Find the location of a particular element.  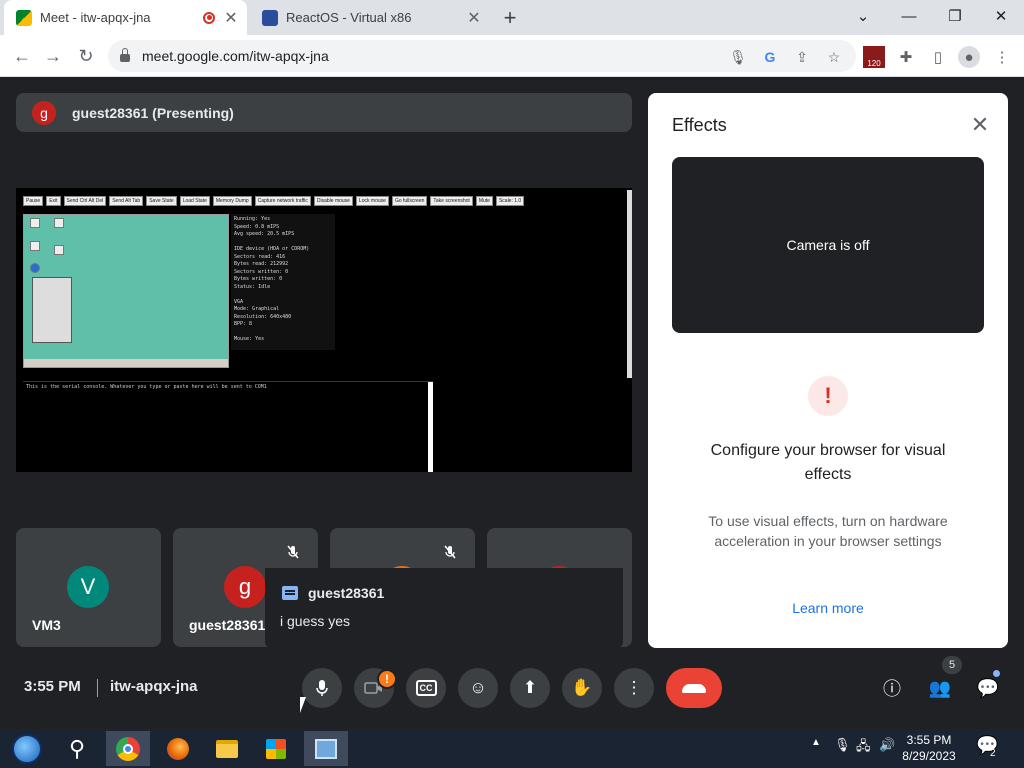

microphone-icon: 🎙 is located at coordinates (738, 57).